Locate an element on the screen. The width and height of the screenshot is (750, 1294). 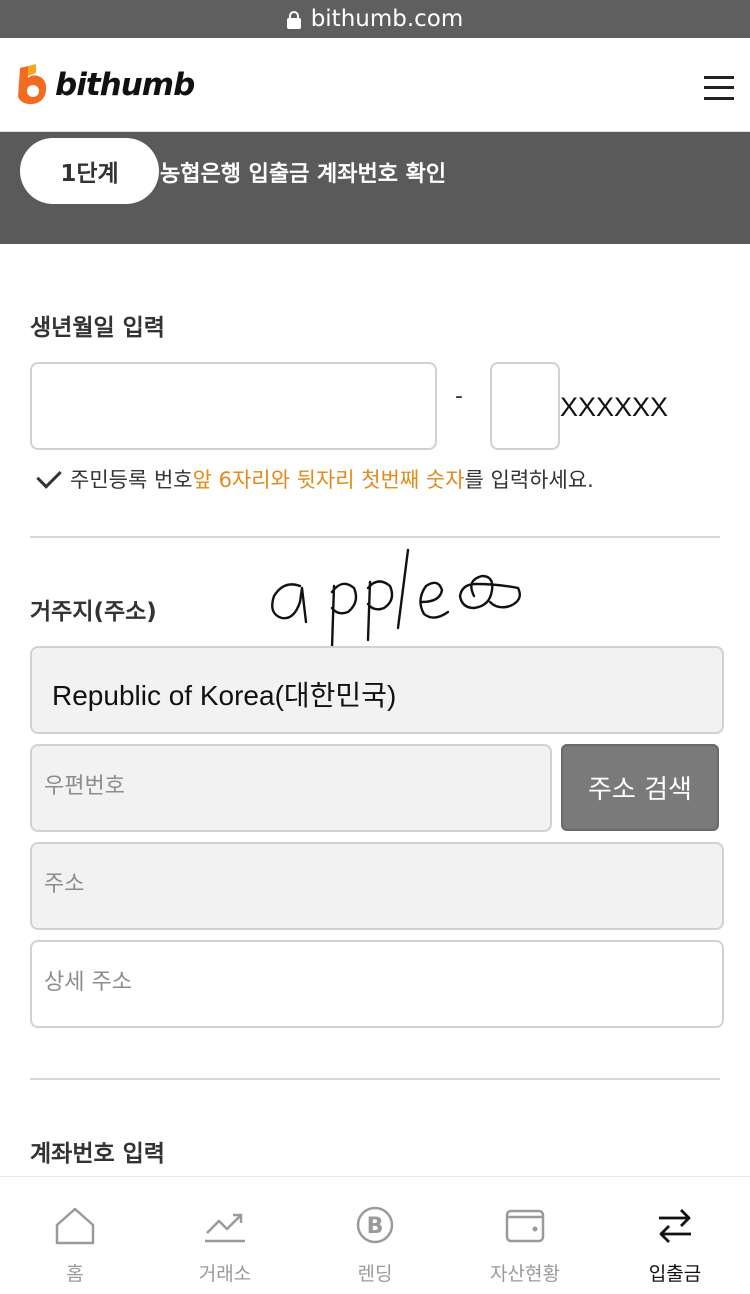
birth-date-input is located at coordinates (233, 406).